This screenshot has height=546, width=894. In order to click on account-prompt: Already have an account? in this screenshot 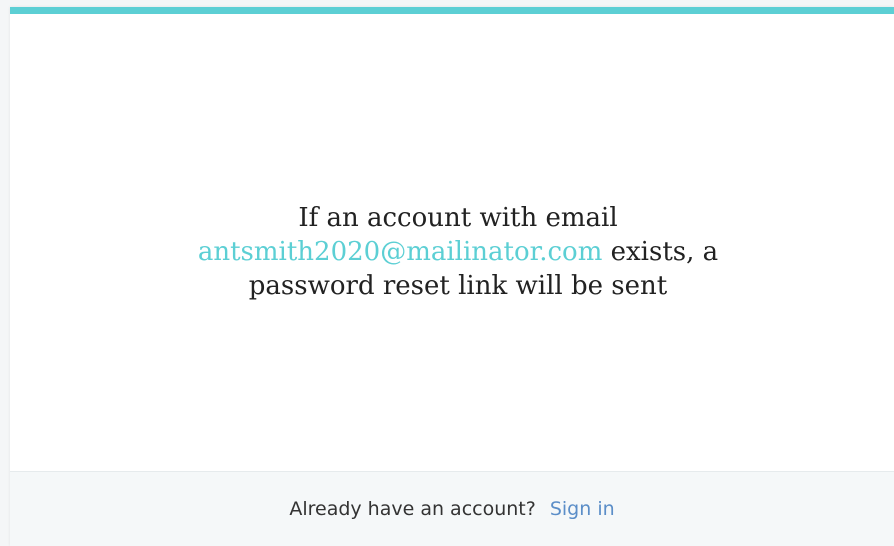, I will do `click(412, 509)`.